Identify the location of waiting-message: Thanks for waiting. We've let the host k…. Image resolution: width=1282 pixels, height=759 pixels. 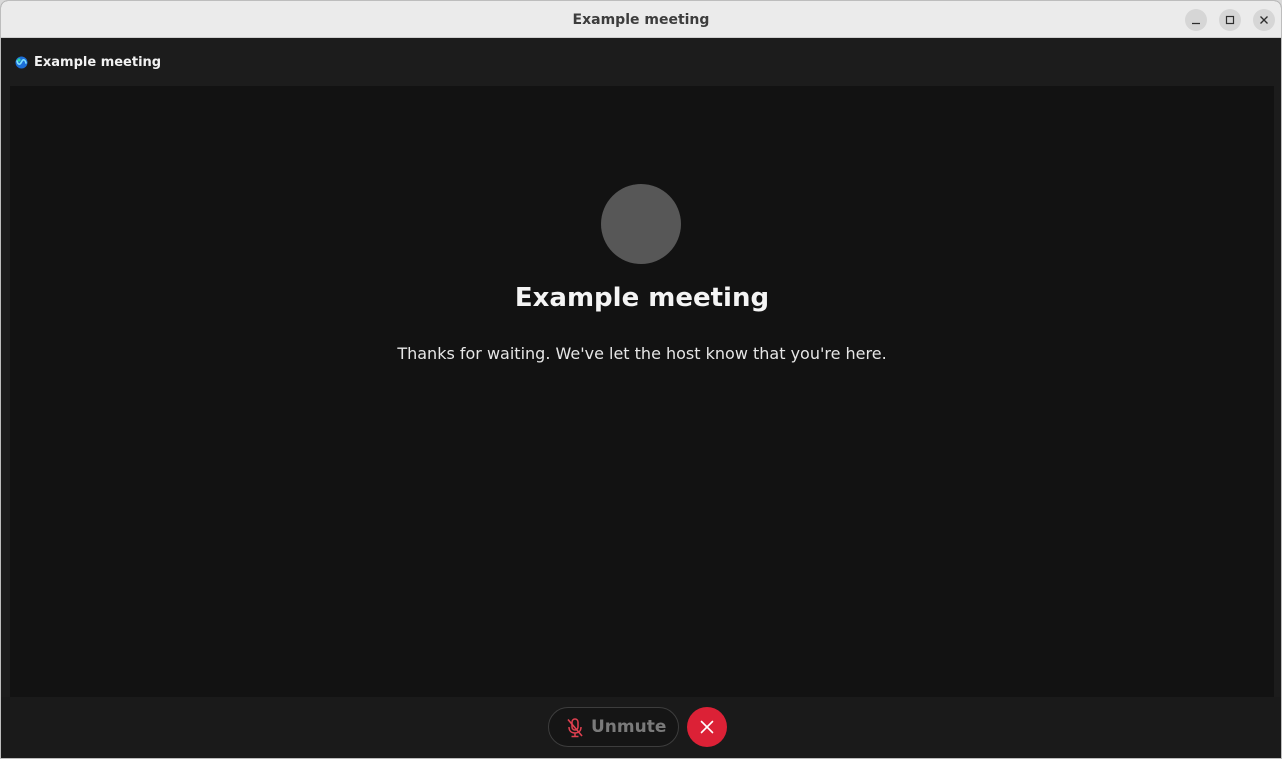
(642, 353).